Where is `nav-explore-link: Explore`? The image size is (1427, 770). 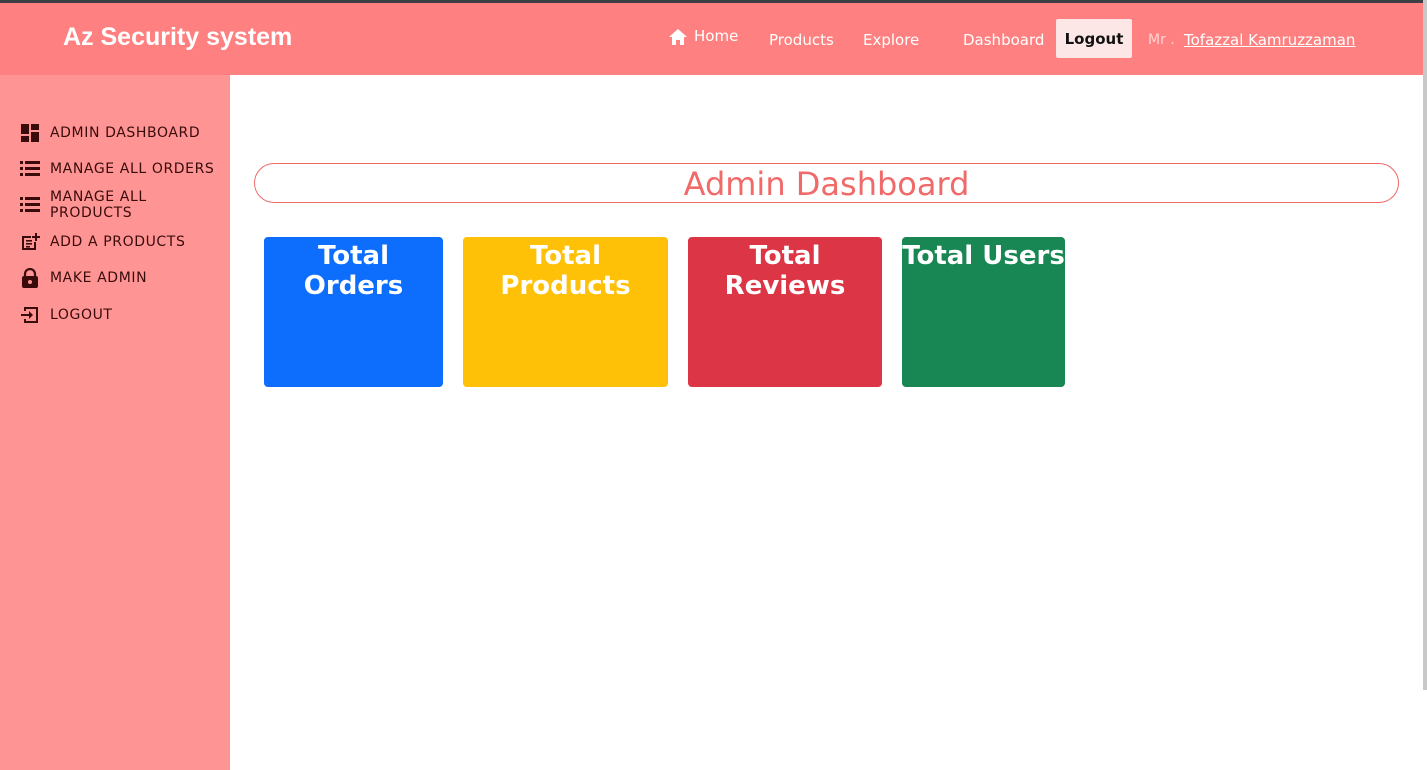 nav-explore-link: Explore is located at coordinates (891, 40).